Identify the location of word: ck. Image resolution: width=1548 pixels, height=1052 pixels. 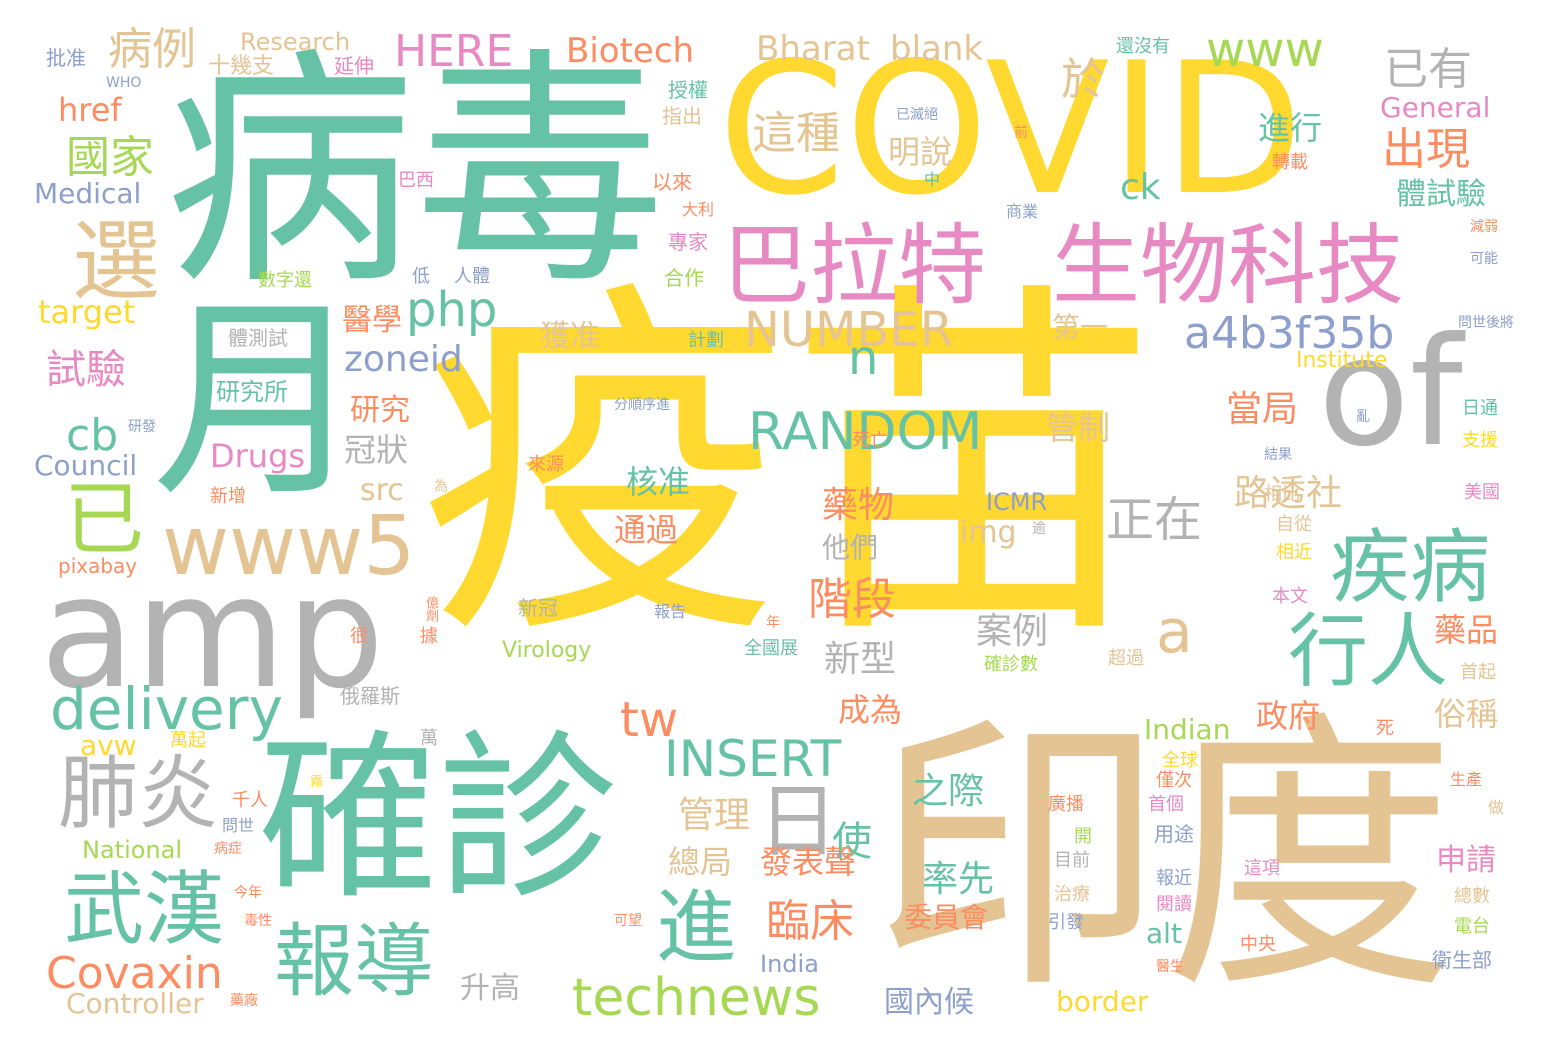
(1140, 187).